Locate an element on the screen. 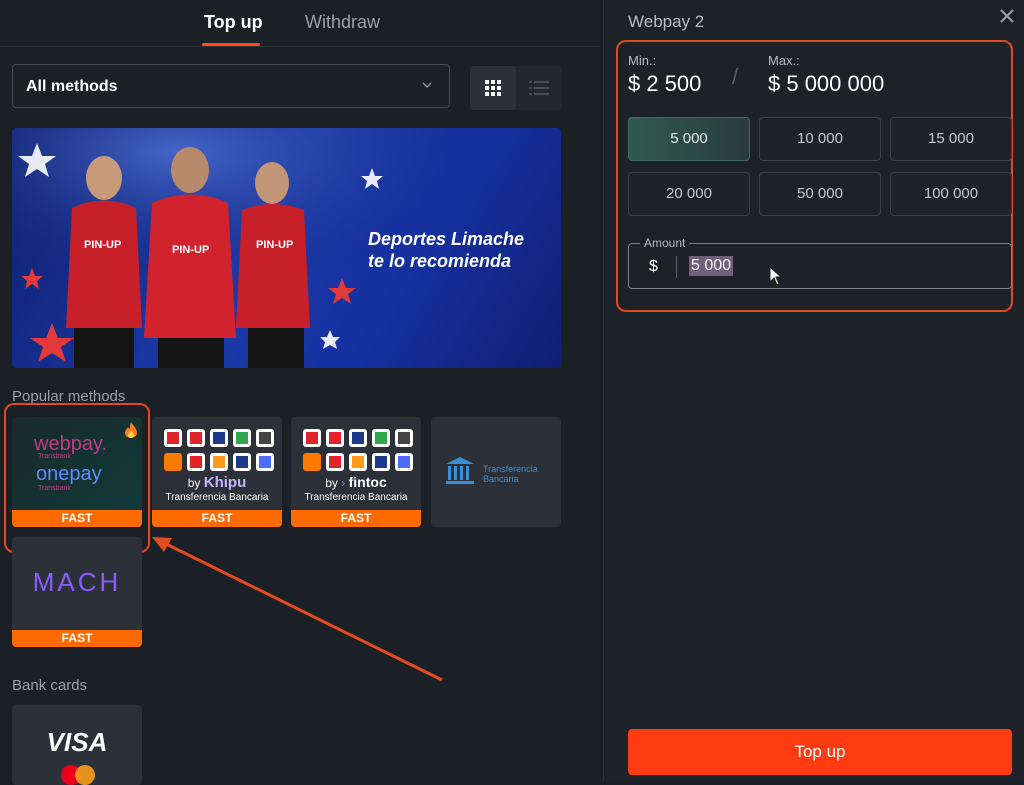 Image resolution: width=1024 pixels, height=785 pixels. currency-symbol: $ is located at coordinates (653, 266).